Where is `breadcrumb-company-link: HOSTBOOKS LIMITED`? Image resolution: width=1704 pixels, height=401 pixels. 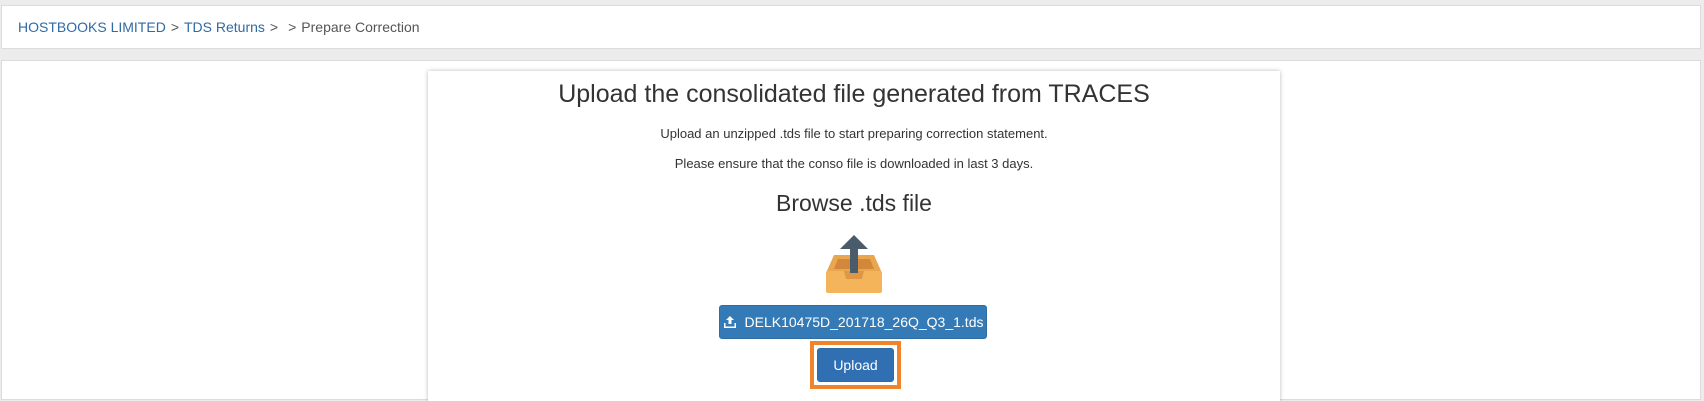 breadcrumb-company-link: HOSTBOOKS LIMITED is located at coordinates (92, 27).